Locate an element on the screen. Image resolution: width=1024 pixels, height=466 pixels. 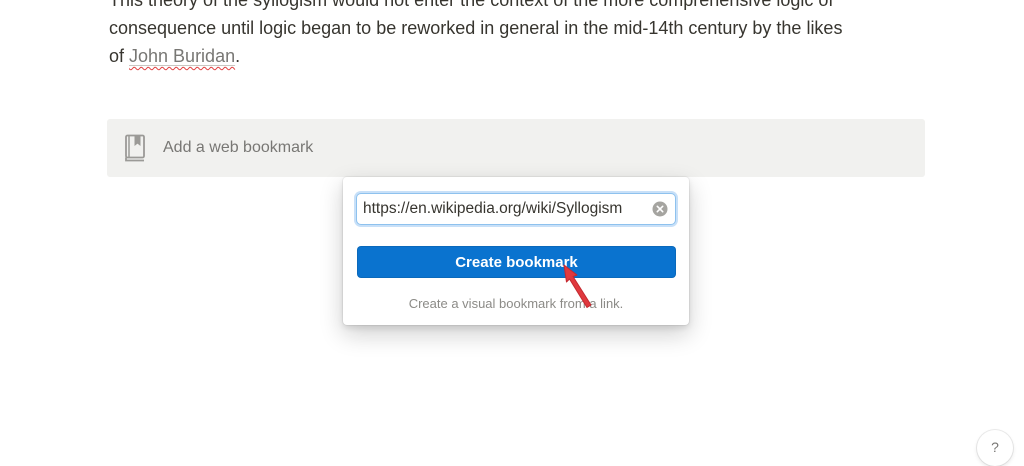
clear-circle-x-icon is located at coordinates (660, 209).